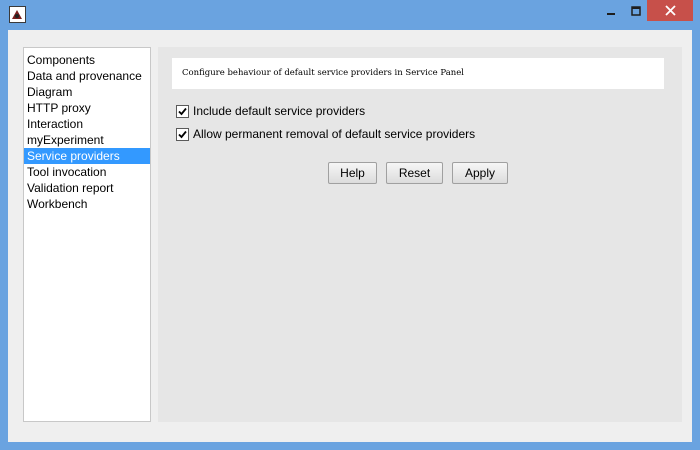  Describe the element at coordinates (87, 204) in the screenshot. I see `category-item-workbench: Workbench` at that location.